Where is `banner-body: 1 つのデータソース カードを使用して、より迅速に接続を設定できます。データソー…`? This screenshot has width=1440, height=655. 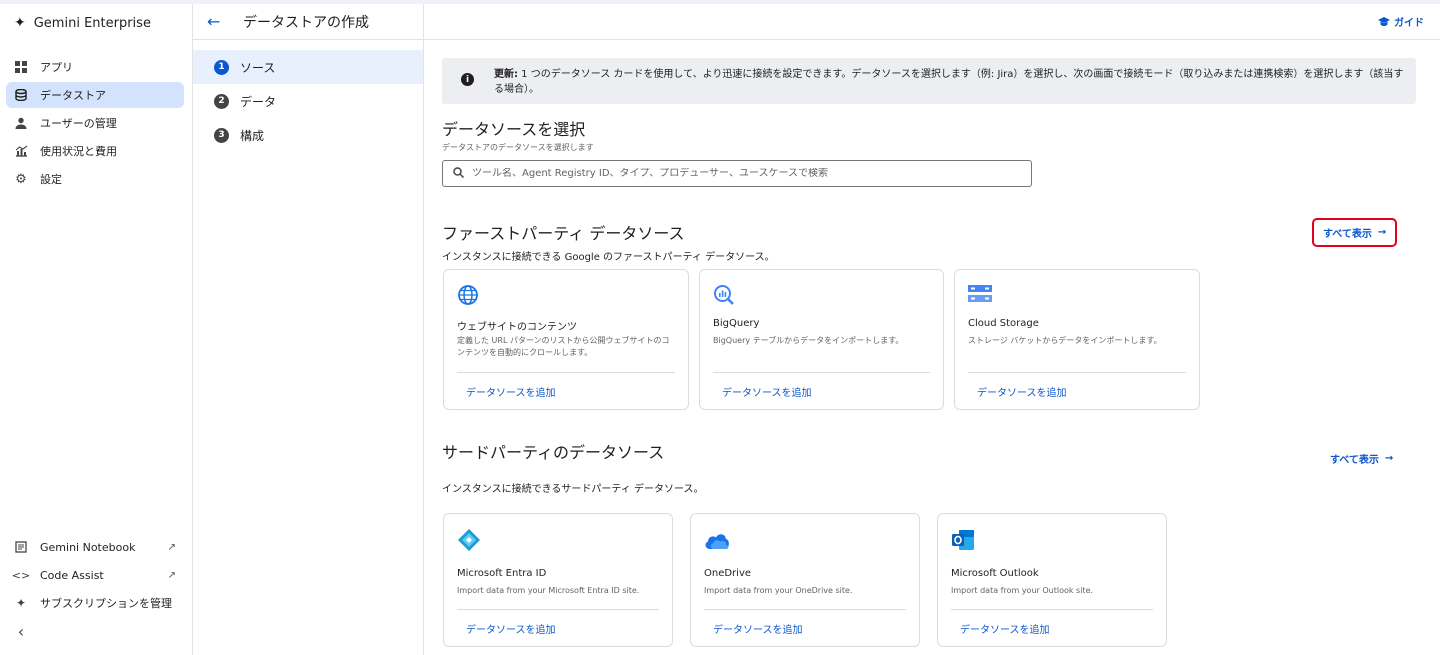 banner-body: 1 つのデータソース カードを使用して、より迅速に接続を設定できます。データソー… is located at coordinates (949, 82).